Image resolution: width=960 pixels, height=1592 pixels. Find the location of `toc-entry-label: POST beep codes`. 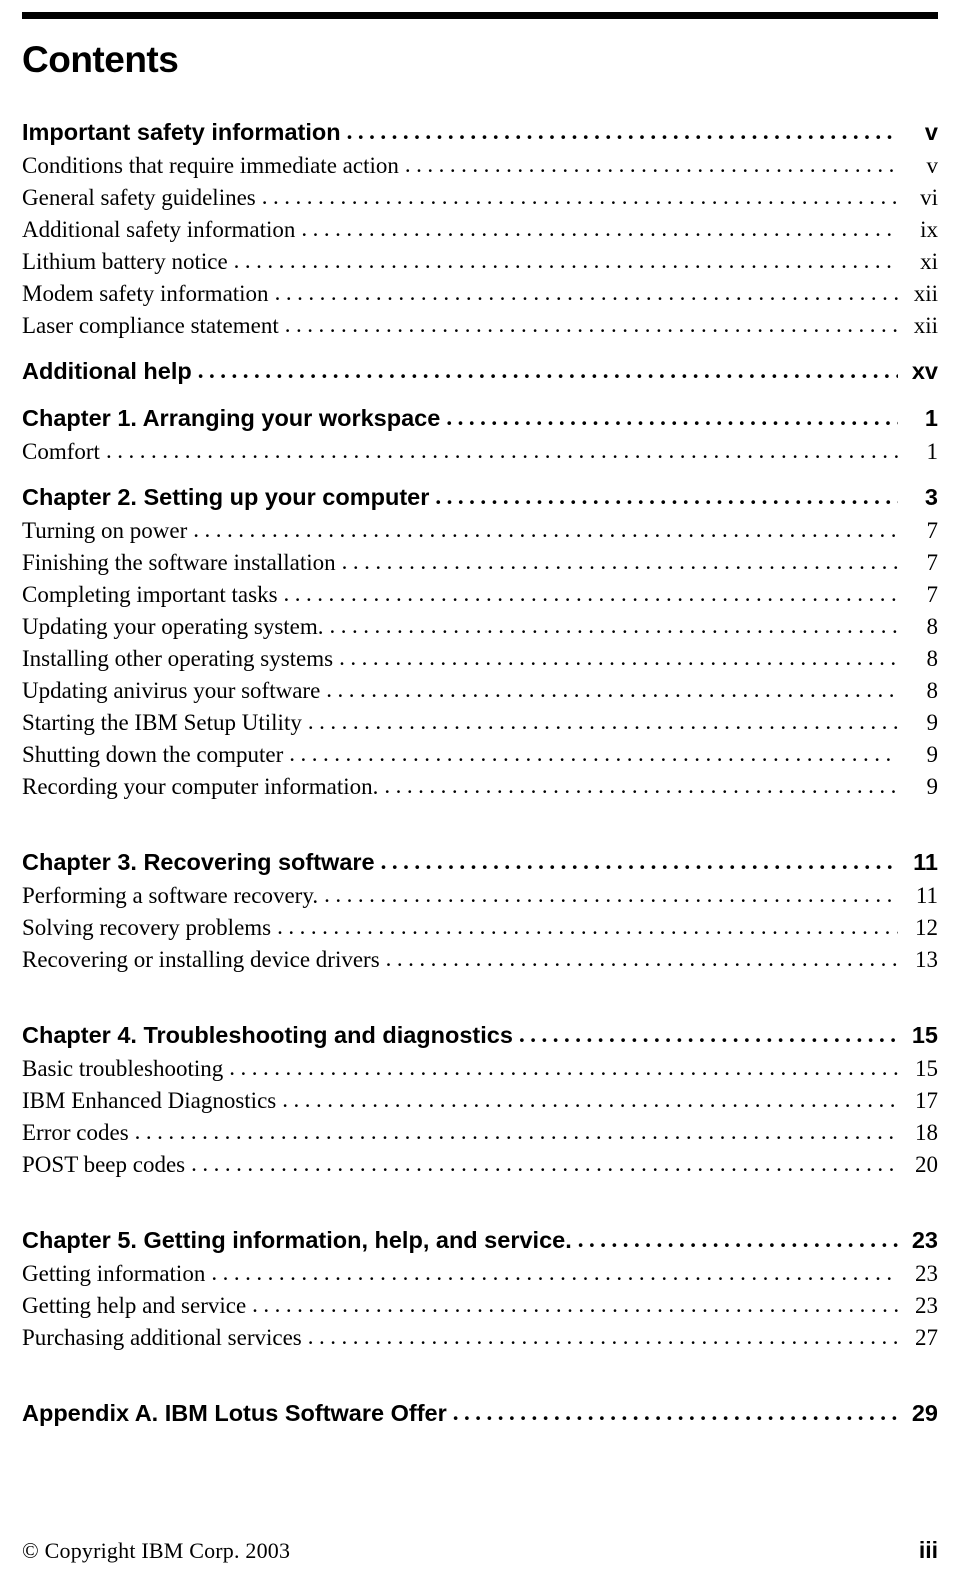

toc-entry-label: POST beep codes is located at coordinates (104, 1164).